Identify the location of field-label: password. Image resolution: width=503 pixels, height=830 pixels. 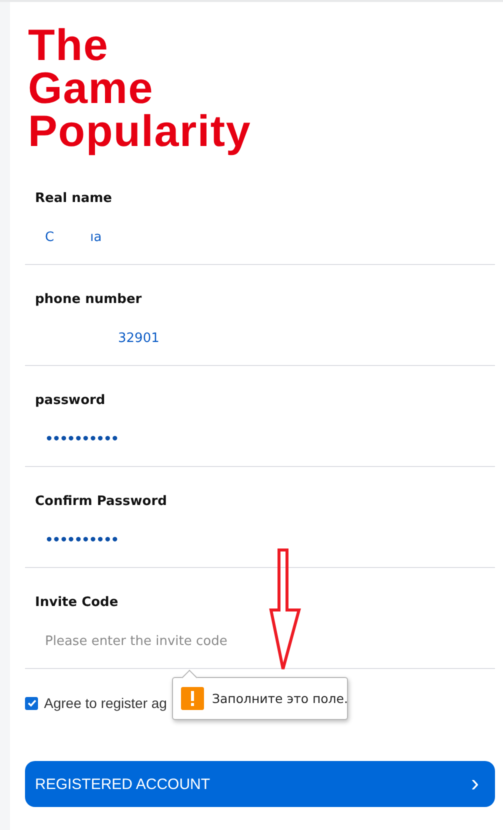
(70, 401).